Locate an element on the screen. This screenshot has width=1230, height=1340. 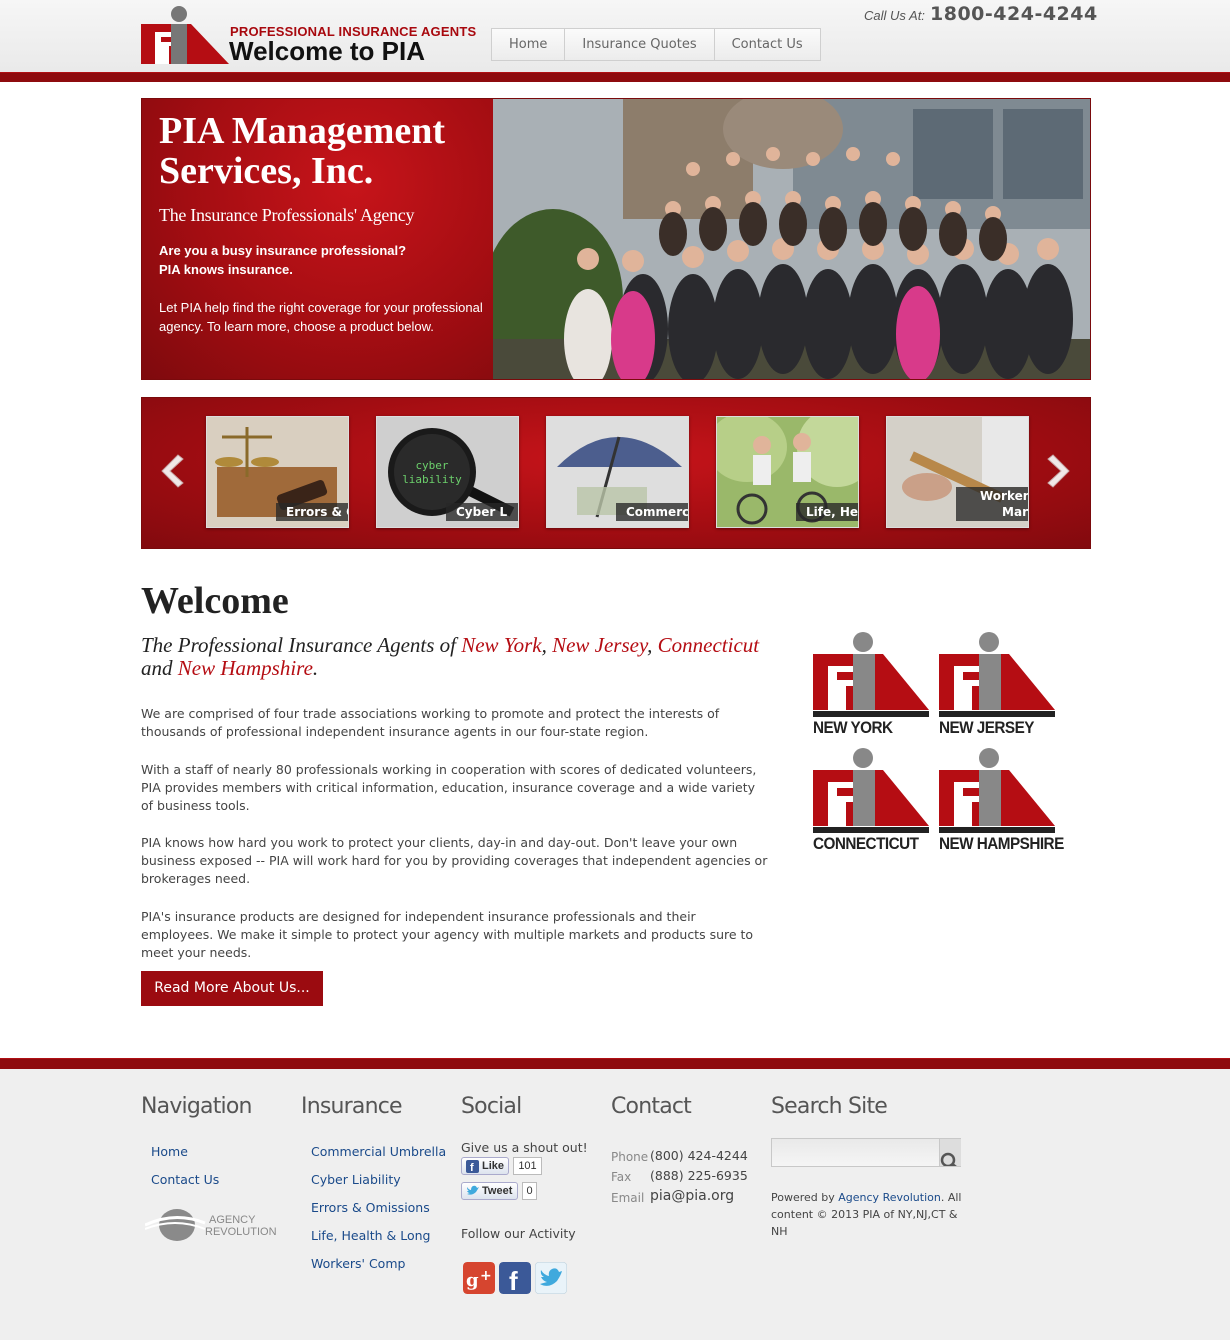
agency-logo-text-2: REVOLUTION is located at coordinates (241, 1232).